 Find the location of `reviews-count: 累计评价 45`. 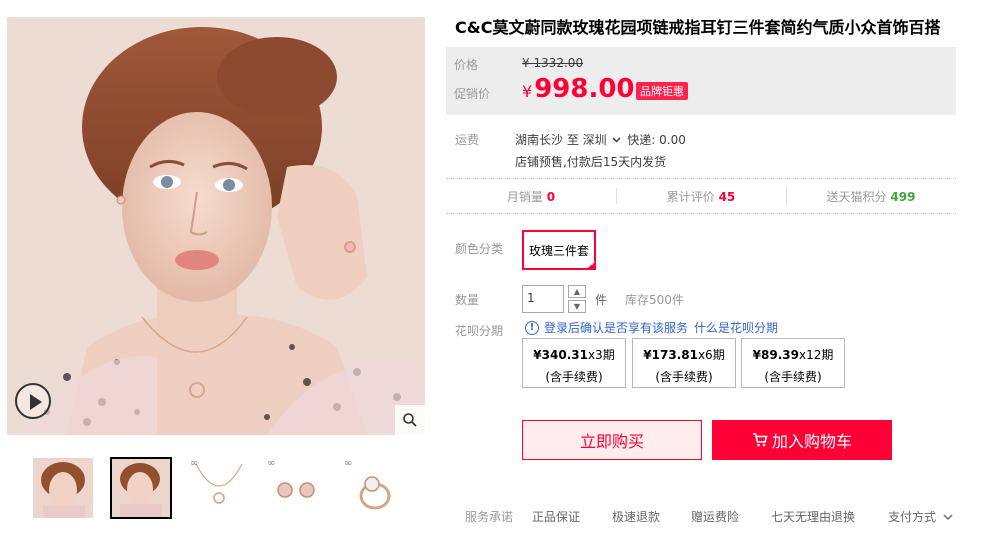

reviews-count: 累计评价 45 is located at coordinates (701, 196).